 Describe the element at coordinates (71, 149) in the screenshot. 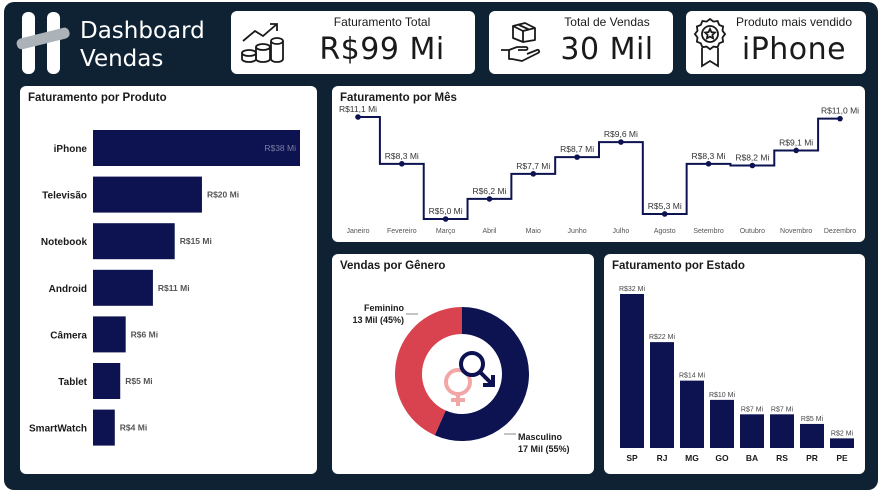

I see `category-label: iPhone` at that location.